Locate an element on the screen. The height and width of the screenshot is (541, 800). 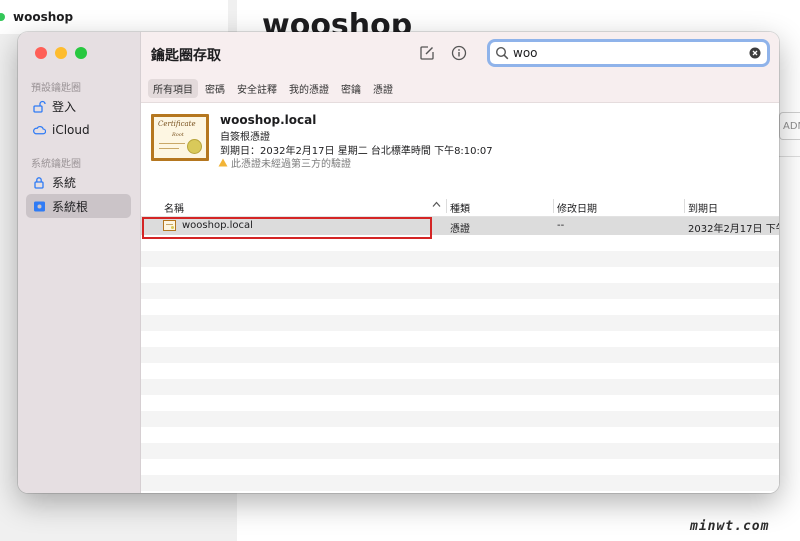
background-tab-label: wooshop is located at coordinates (43, 17).